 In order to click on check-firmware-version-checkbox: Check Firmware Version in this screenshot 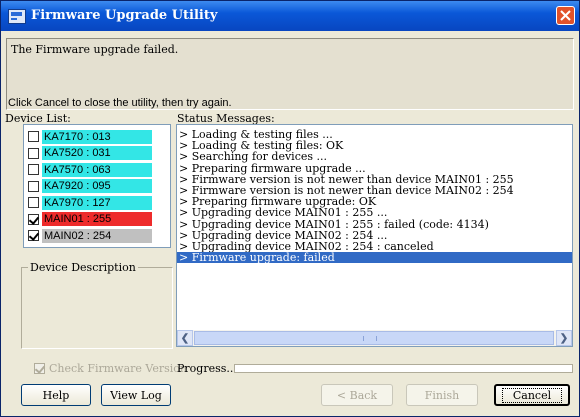, I will do `click(110, 368)`.